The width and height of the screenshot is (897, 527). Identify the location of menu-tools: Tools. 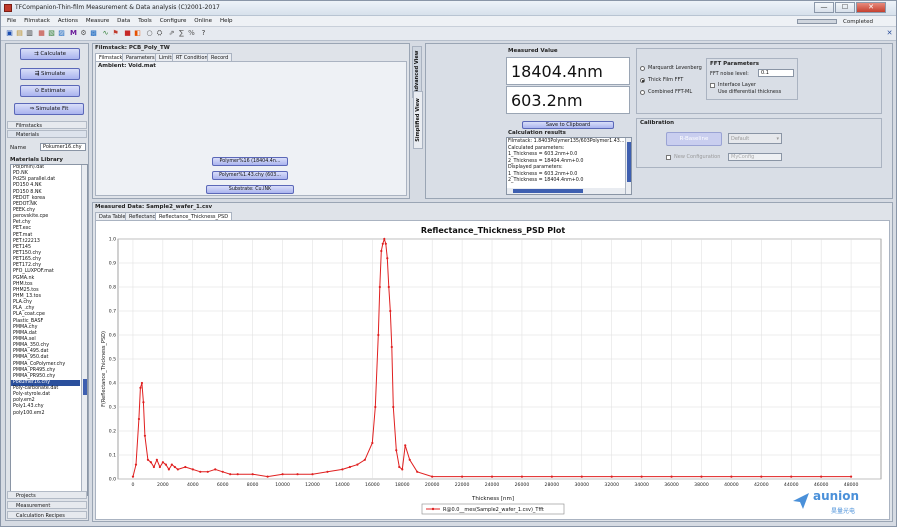
(145, 21).